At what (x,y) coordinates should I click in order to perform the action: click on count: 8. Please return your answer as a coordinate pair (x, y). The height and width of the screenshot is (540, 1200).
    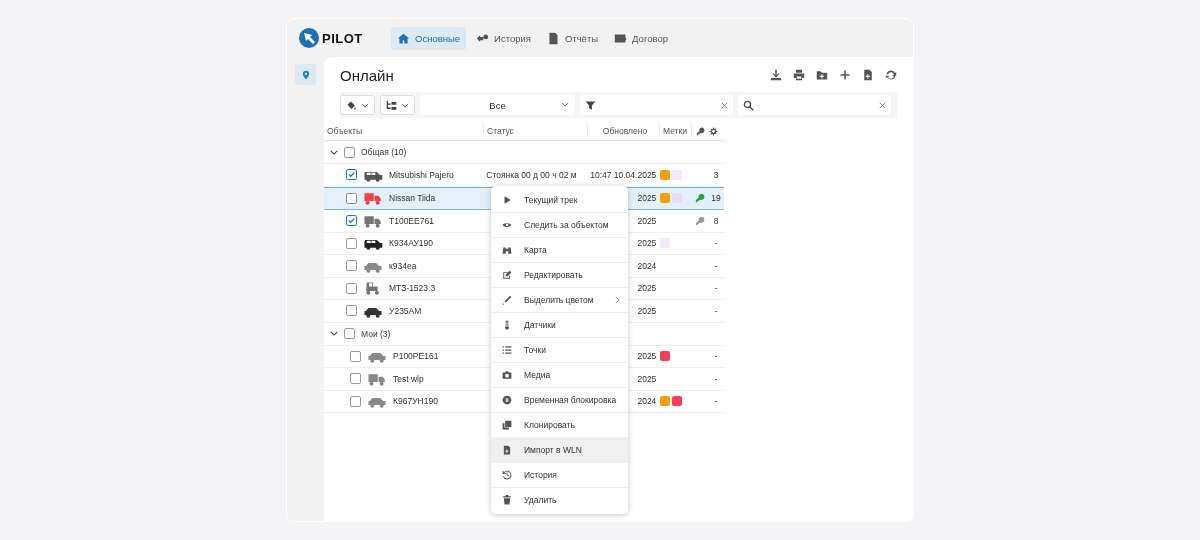
    Looking at the image, I should click on (716, 220).